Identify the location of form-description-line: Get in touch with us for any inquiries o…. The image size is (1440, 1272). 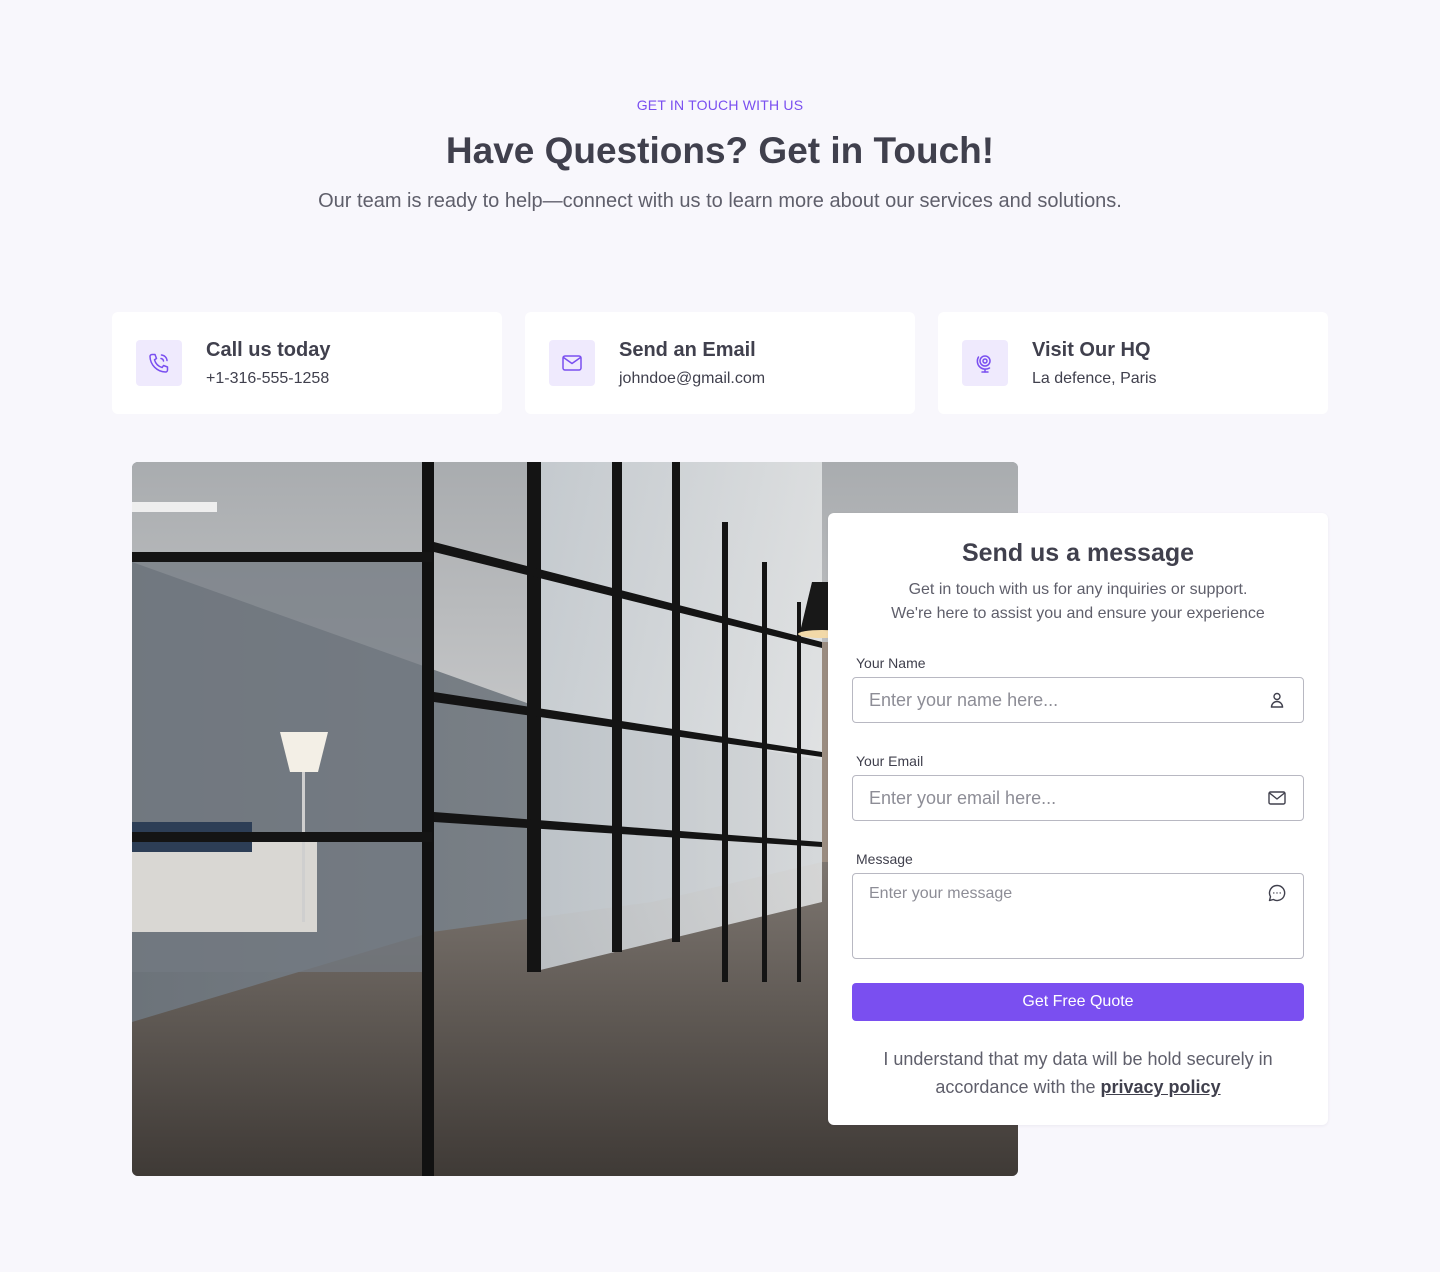
(1078, 589).